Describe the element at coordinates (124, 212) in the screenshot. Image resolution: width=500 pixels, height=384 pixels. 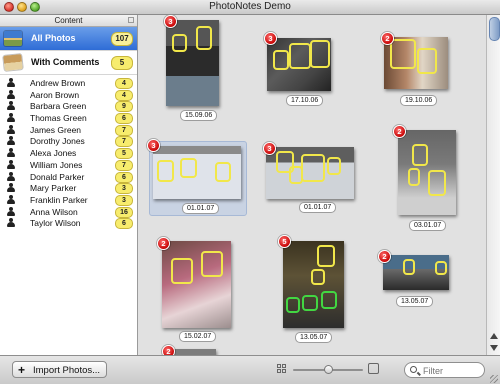
I see `count-badge: 16` at that location.